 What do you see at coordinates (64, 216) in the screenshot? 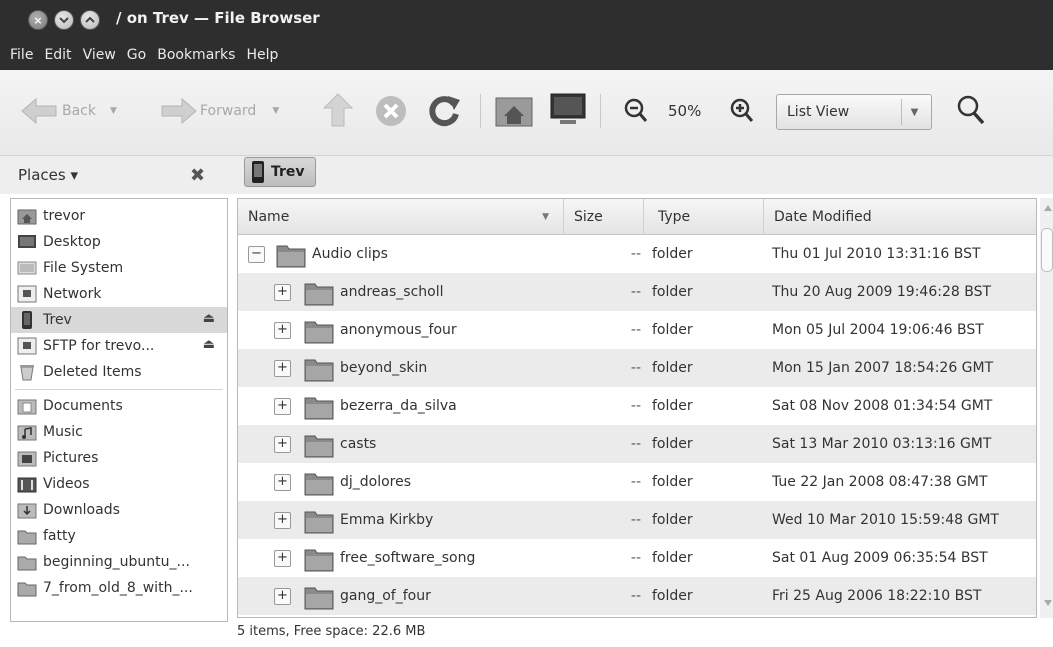
I see `place-label: trevor` at bounding box center [64, 216].